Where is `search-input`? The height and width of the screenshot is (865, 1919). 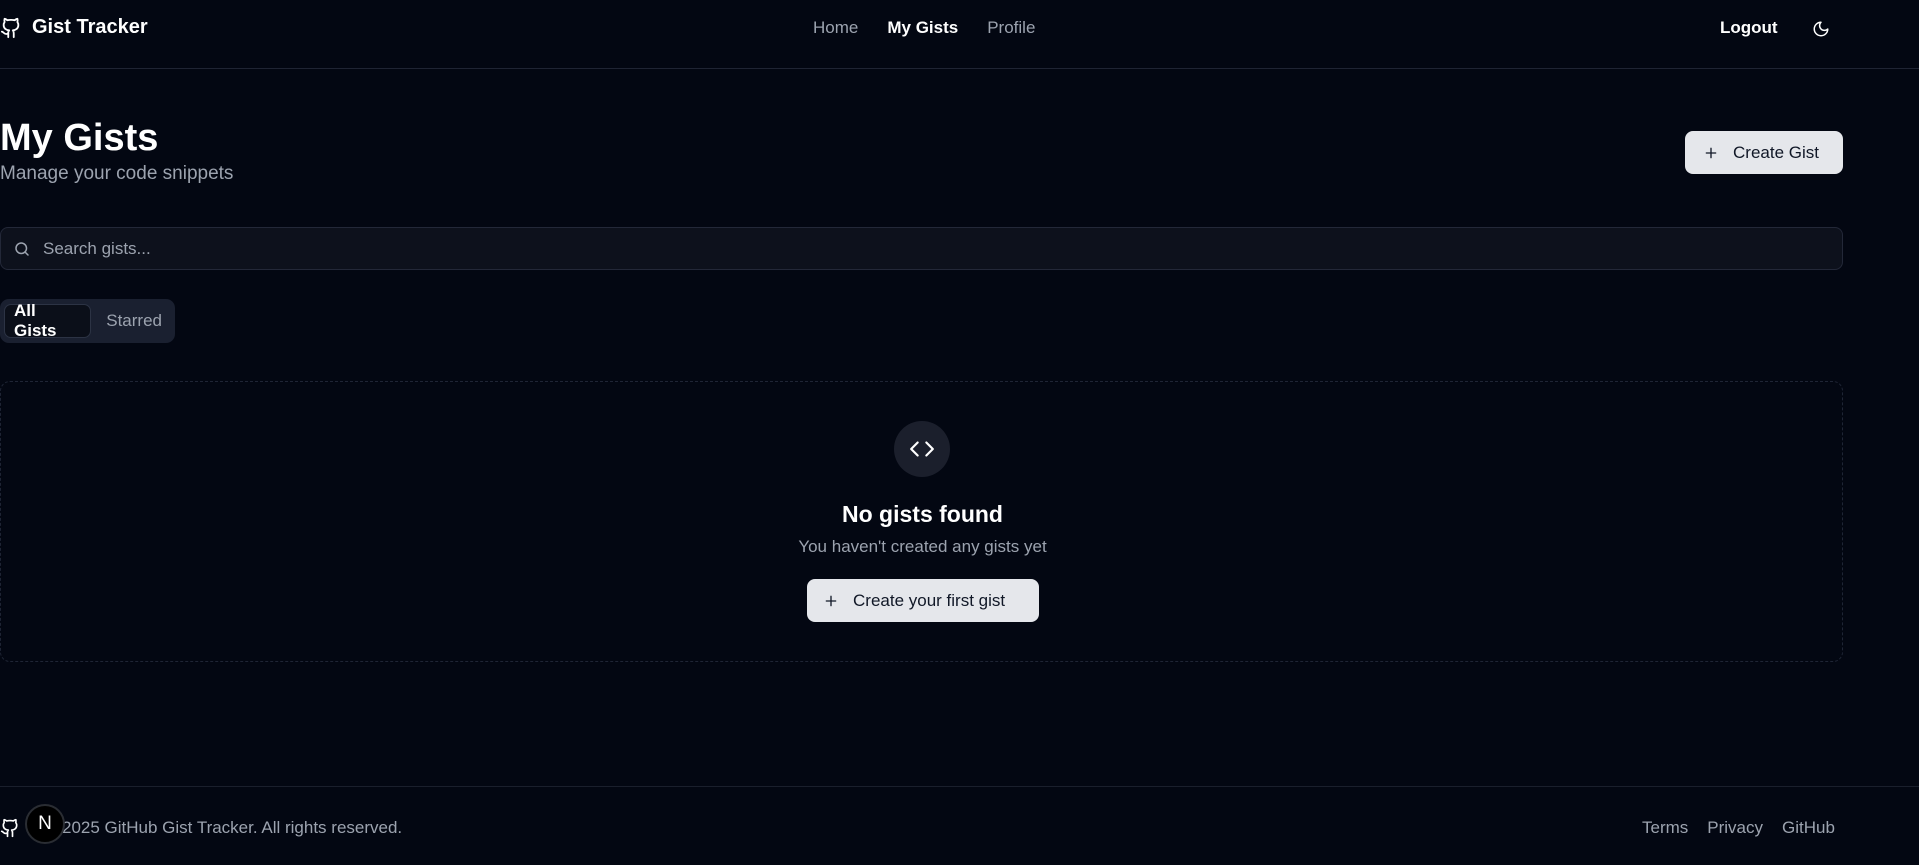
search-input is located at coordinates (941, 248).